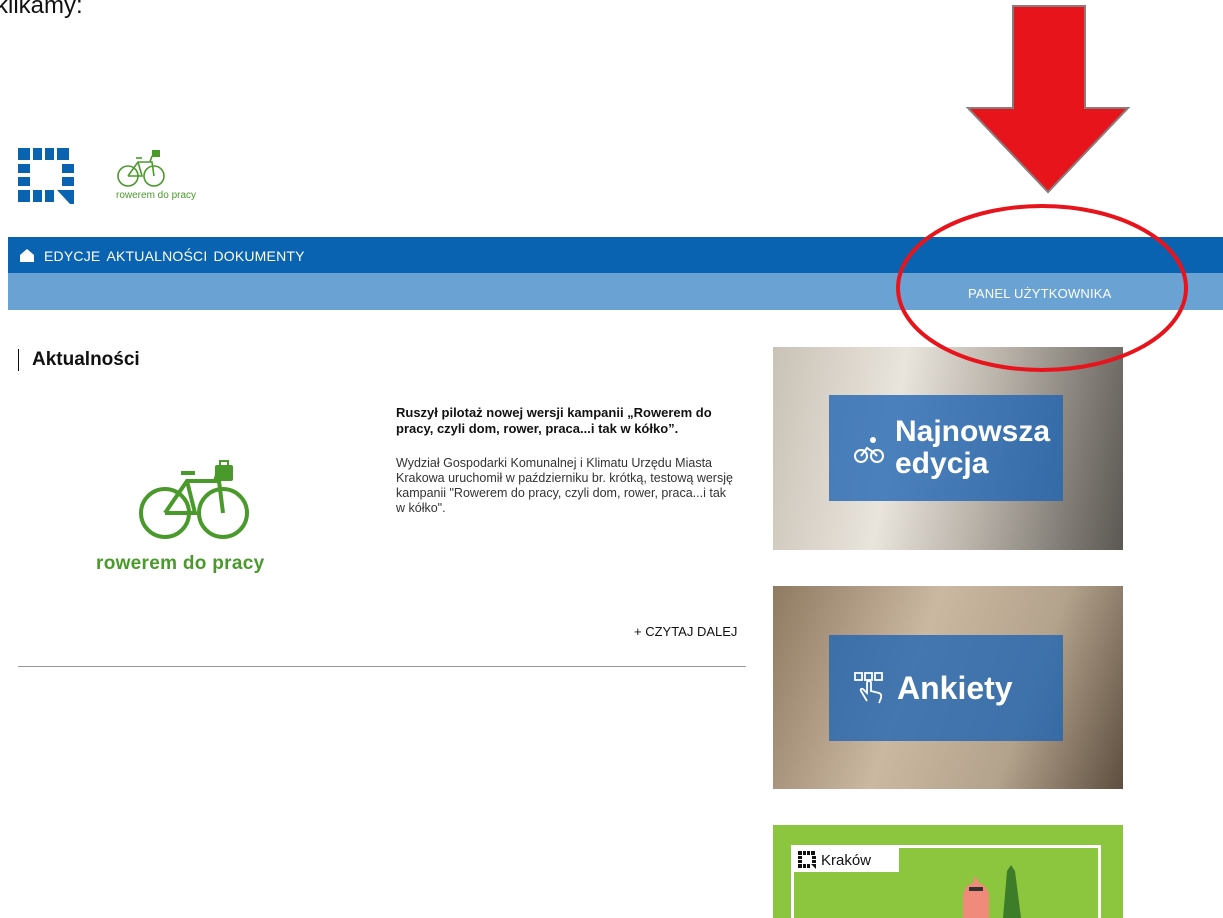  What do you see at coordinates (72, 256) in the screenshot?
I see `nav-item-edycje: EDYCJE` at bounding box center [72, 256].